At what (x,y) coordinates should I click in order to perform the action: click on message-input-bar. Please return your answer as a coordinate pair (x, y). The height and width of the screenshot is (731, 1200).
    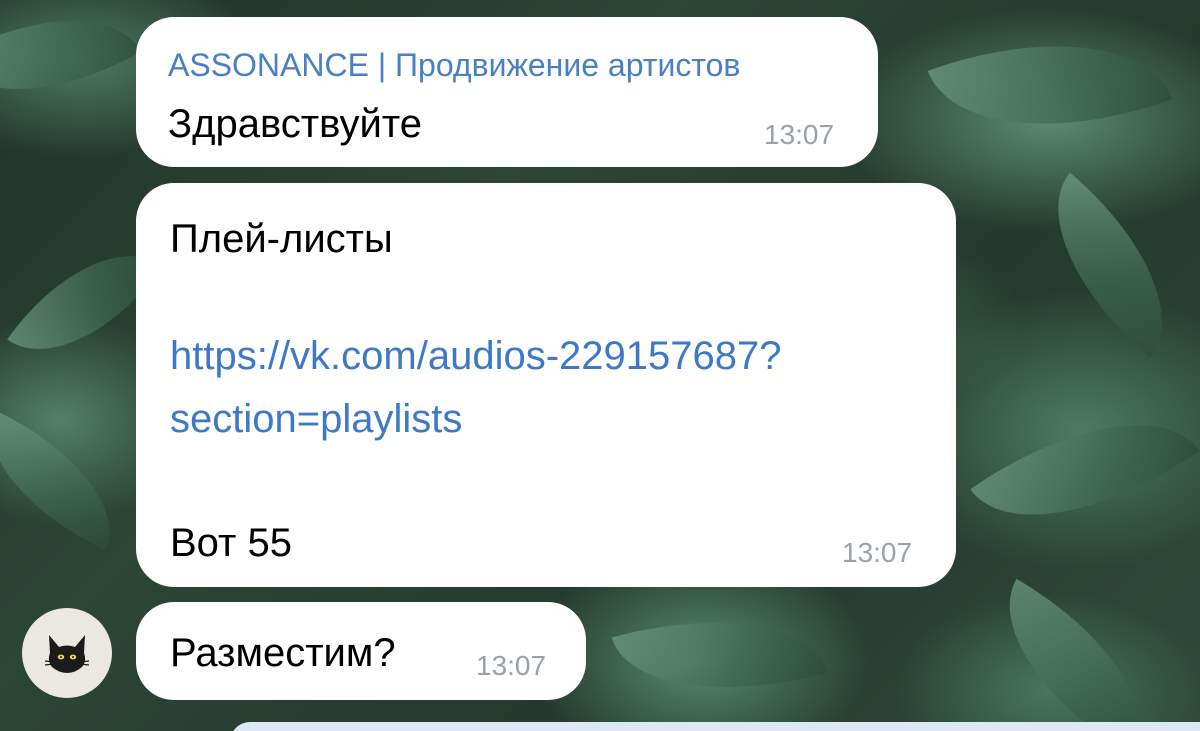
    Looking at the image, I should click on (715, 726).